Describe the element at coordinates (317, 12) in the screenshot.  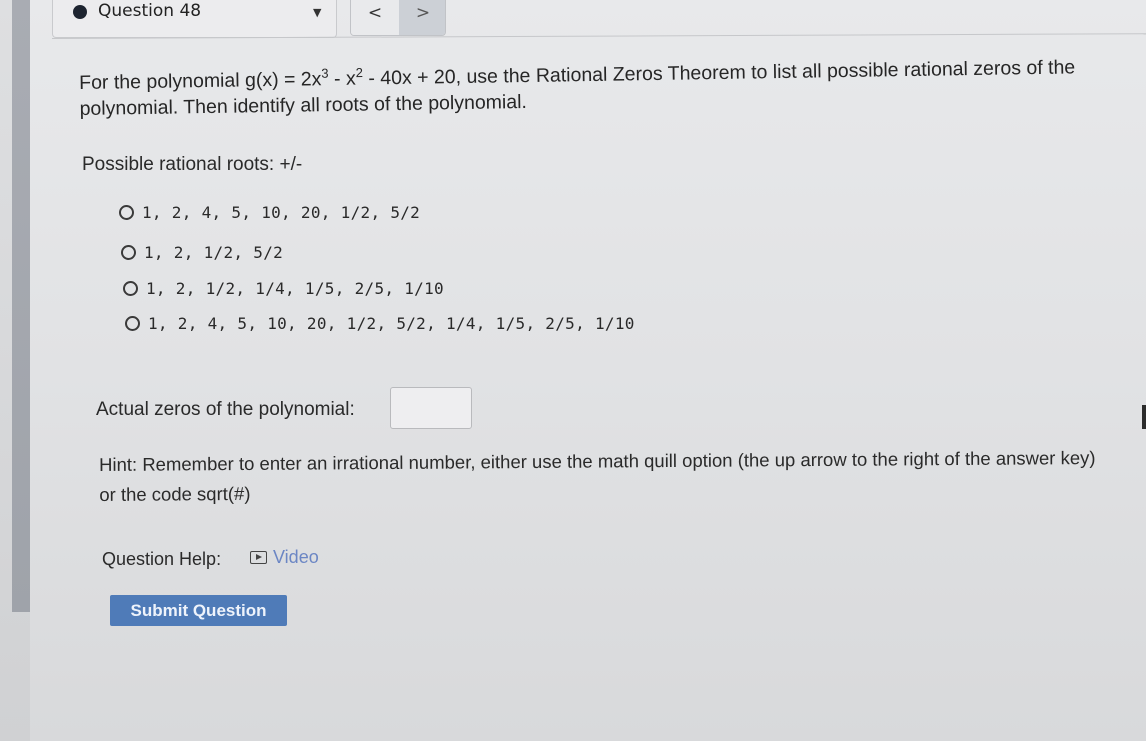
I see `dropdown-caret-icon: ▼` at that location.